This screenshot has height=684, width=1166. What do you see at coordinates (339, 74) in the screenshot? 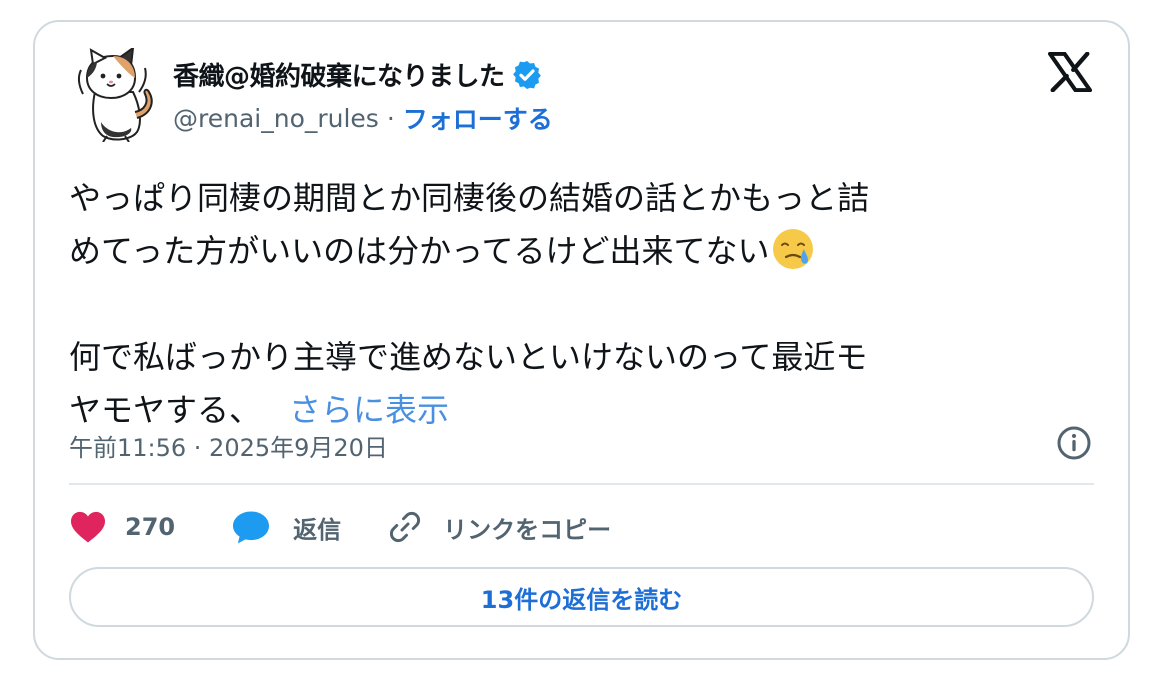
I see `author-display-name: 香織@婚約破棄になりました` at bounding box center [339, 74].